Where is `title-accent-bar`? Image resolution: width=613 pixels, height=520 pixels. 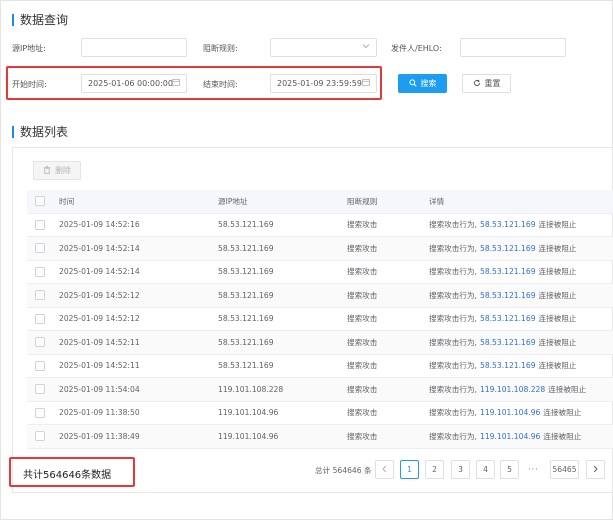 title-accent-bar is located at coordinates (13, 131).